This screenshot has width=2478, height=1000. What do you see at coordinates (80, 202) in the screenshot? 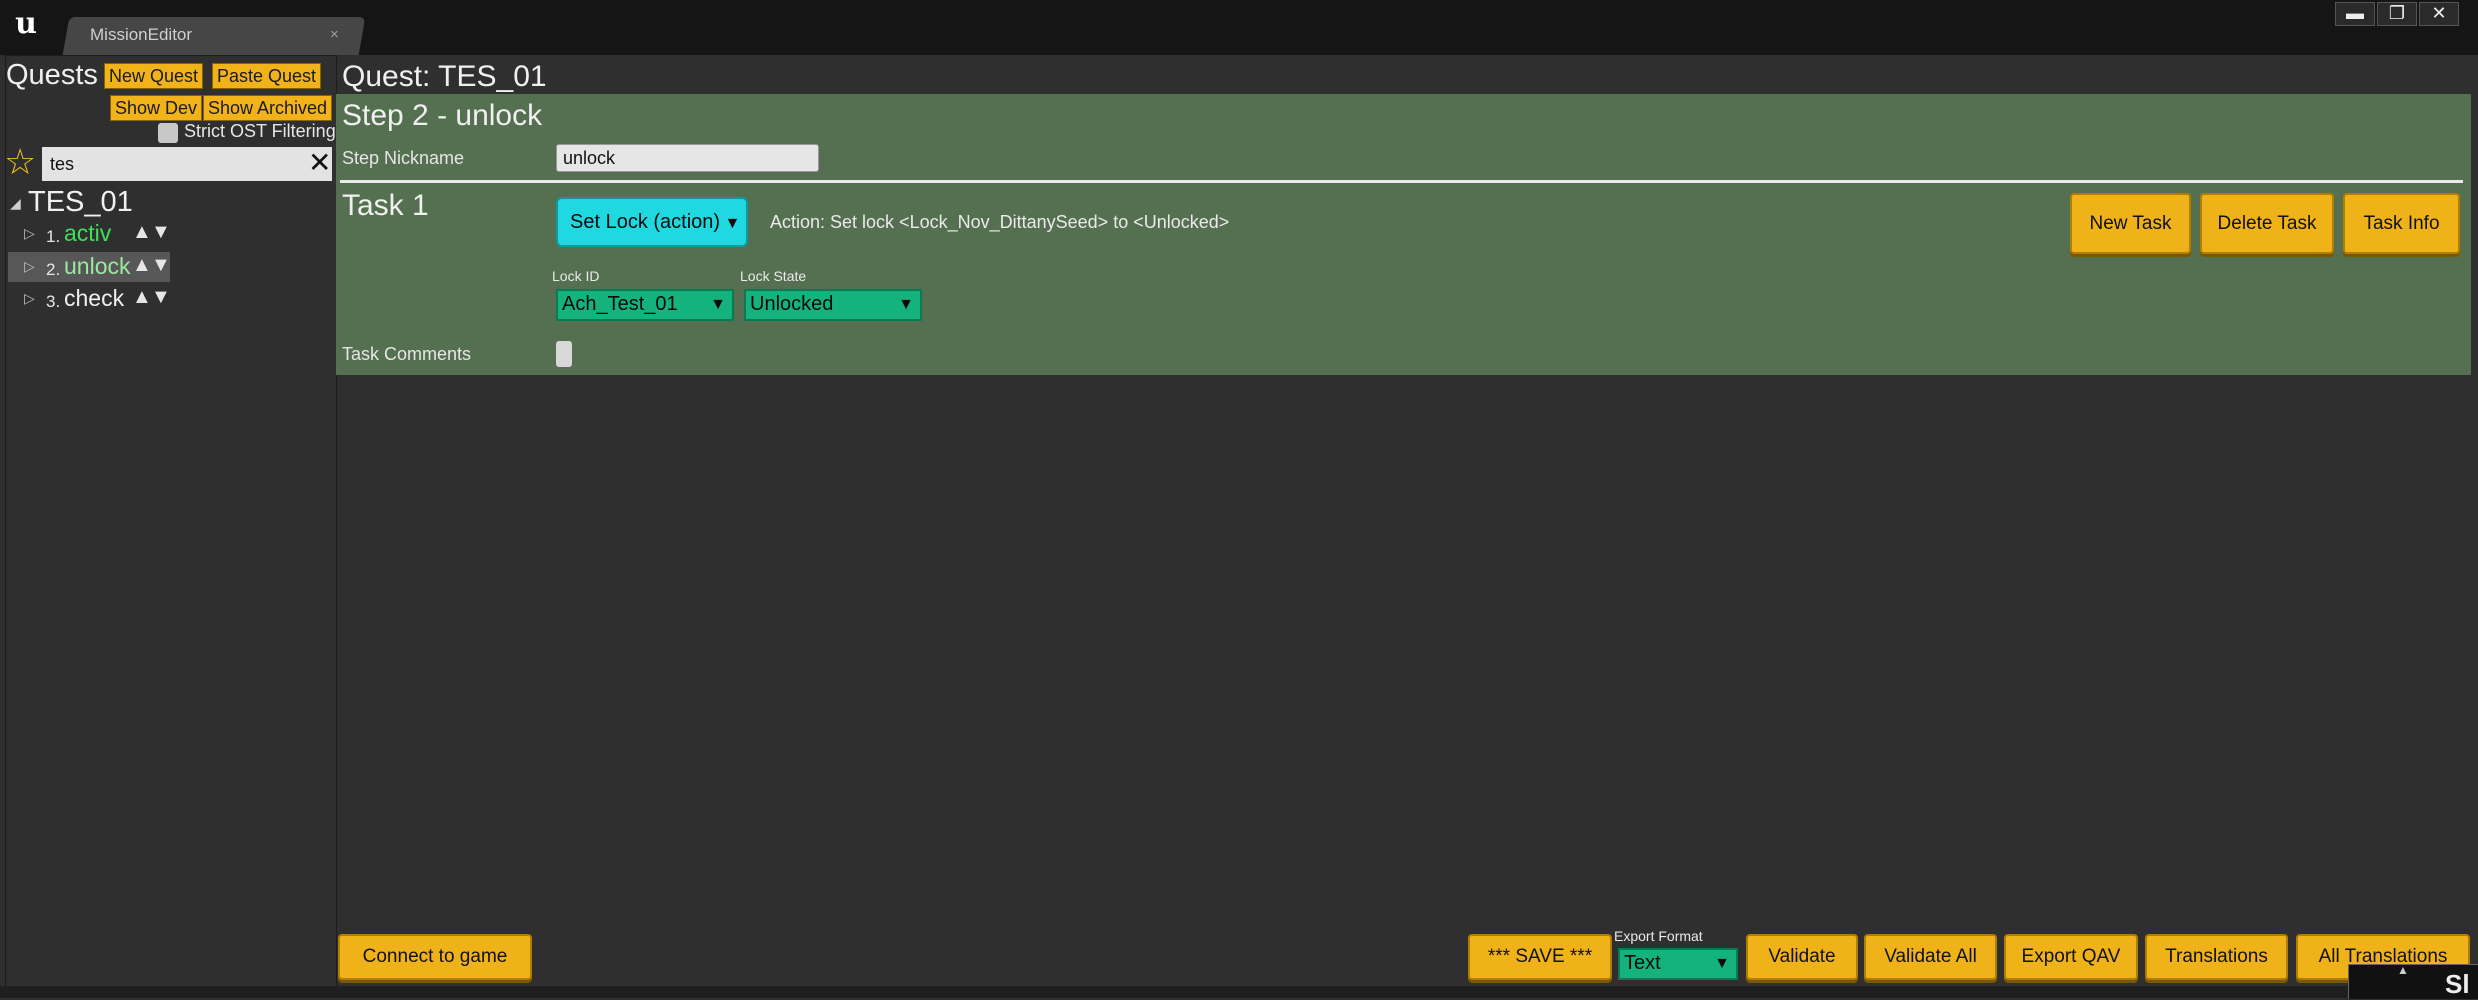
I see `tree-root-quest: TES_01` at bounding box center [80, 202].